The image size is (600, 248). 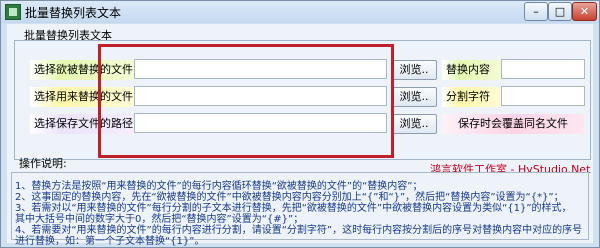 I want to click on minimize-button: –, so click(x=536, y=11).